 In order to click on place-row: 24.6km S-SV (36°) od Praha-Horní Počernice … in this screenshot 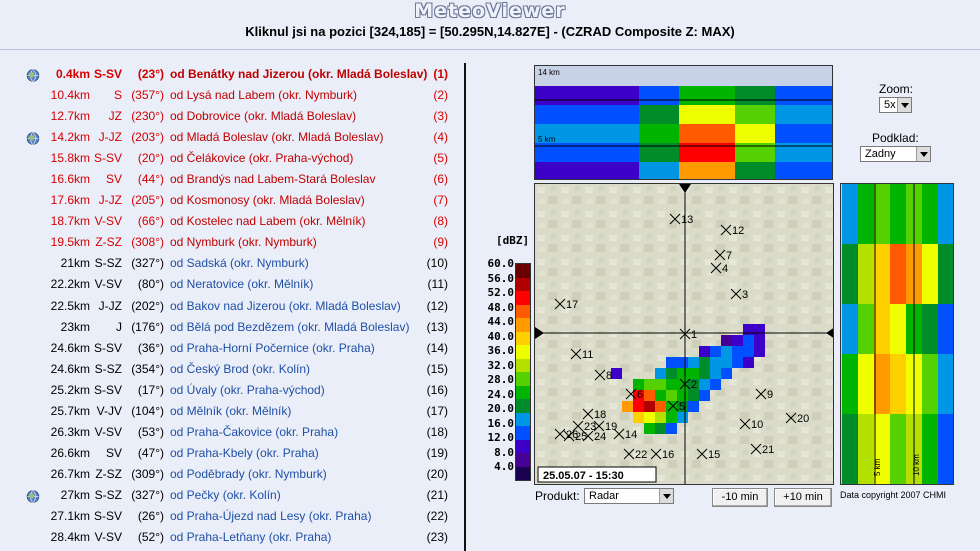, I will do `click(230, 348)`.